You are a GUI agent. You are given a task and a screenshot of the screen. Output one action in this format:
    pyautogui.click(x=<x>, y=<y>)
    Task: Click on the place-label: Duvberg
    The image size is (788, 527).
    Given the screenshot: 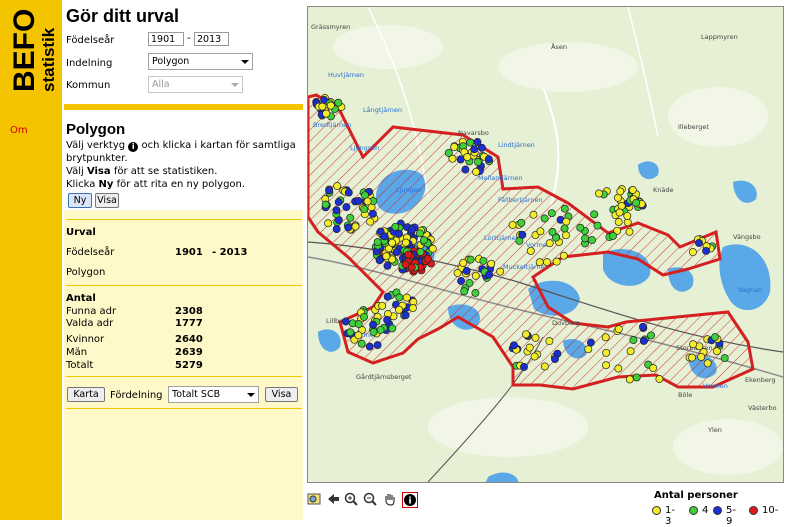 What is the action you would take?
    pyautogui.click(x=566, y=323)
    